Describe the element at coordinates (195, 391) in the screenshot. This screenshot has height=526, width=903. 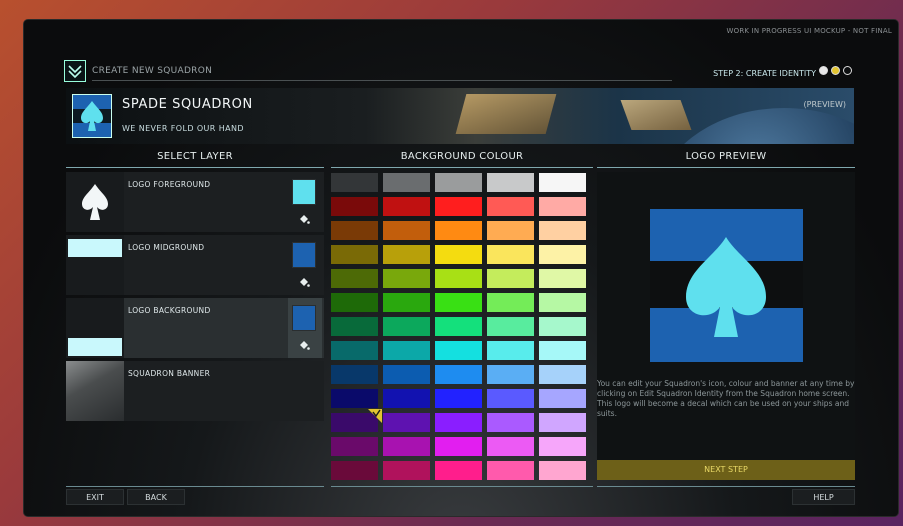
I see `layer-squadron-banner: SQUADRON BANNER` at that location.